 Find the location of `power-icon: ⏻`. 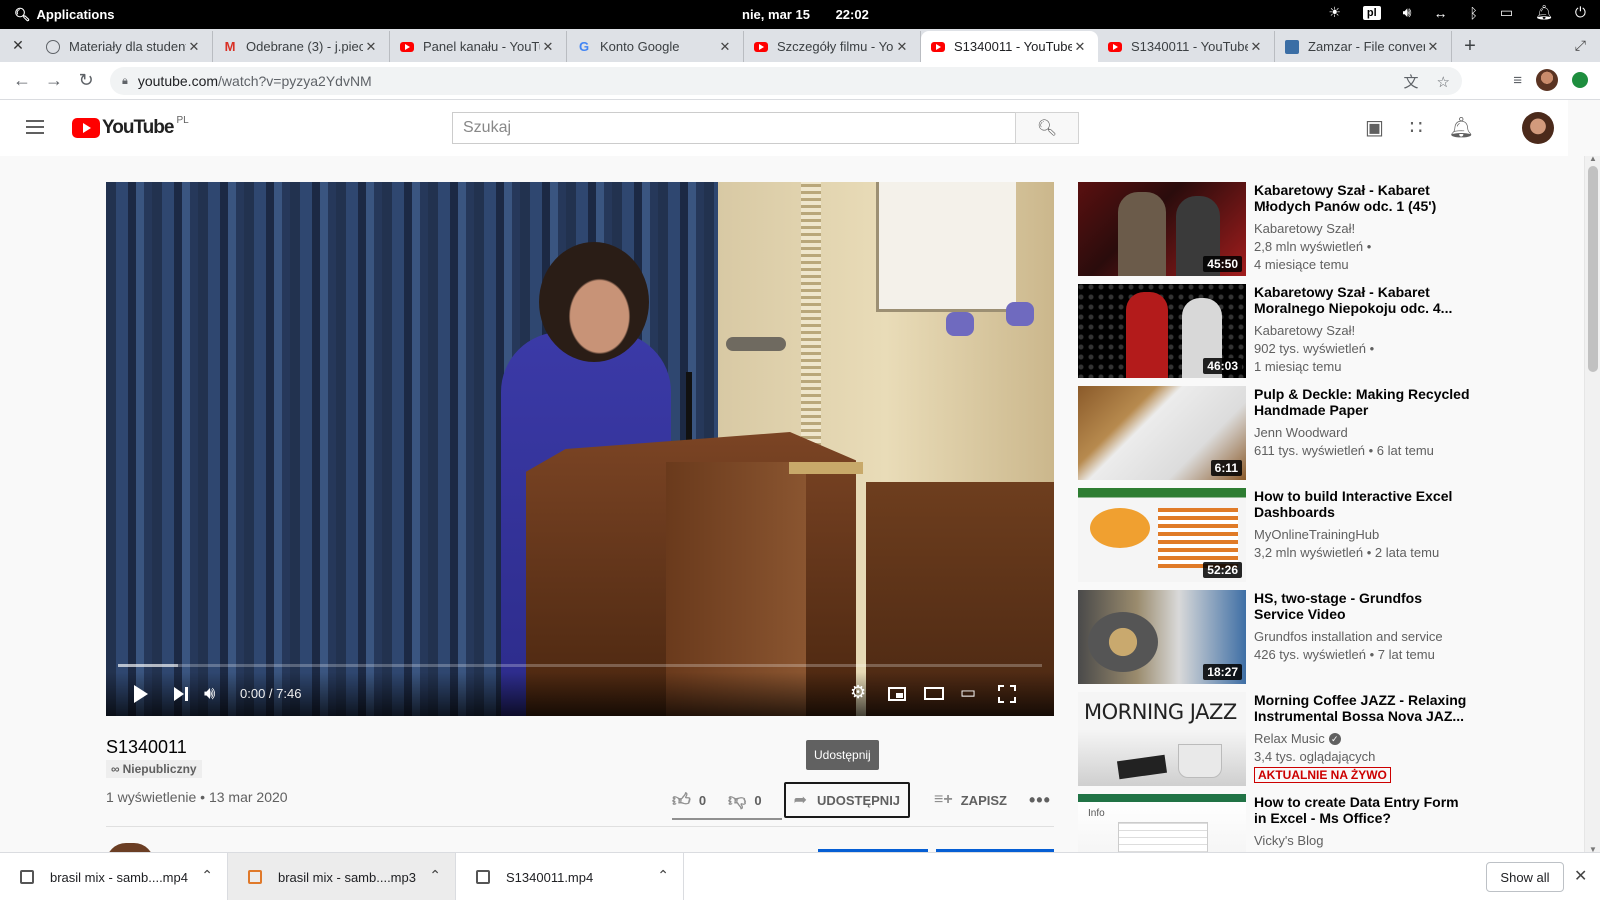

power-icon: ⏻ is located at coordinates (1580, 12).